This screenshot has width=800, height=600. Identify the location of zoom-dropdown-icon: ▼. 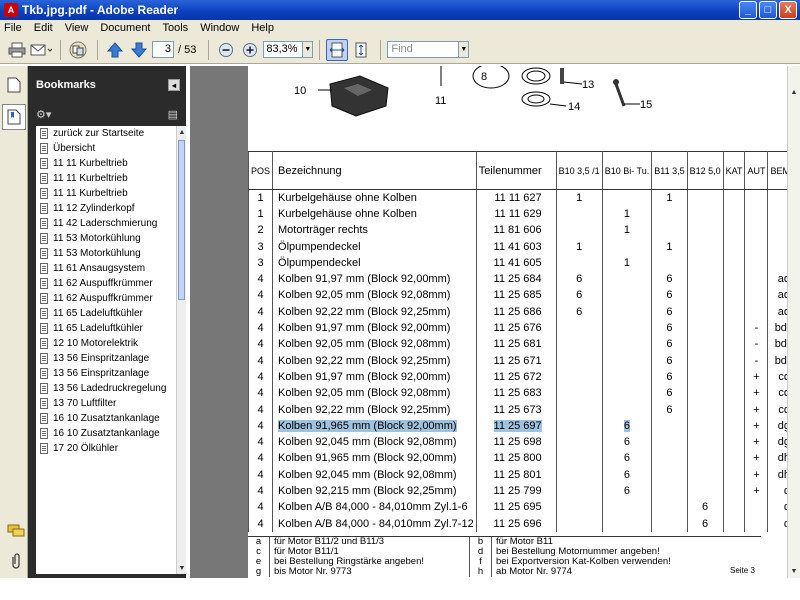
(308, 49).